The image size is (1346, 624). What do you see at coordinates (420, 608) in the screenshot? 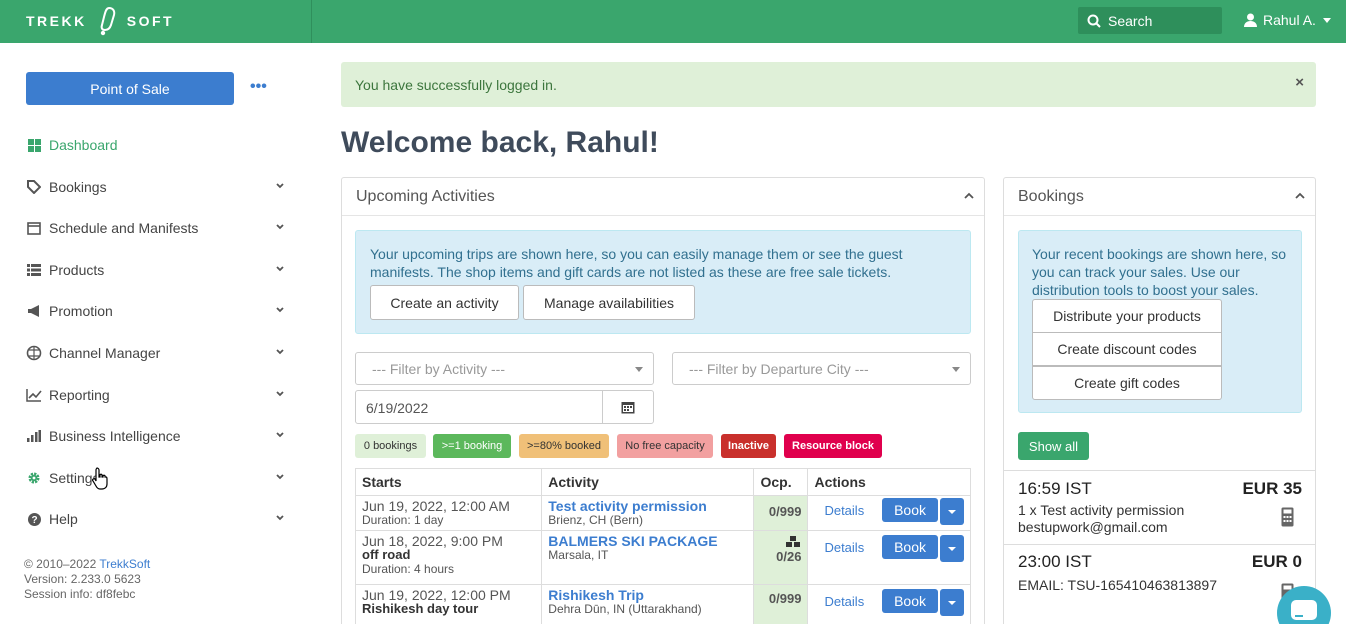
I see `activity-subtitle: Rishikesh day tour` at bounding box center [420, 608].